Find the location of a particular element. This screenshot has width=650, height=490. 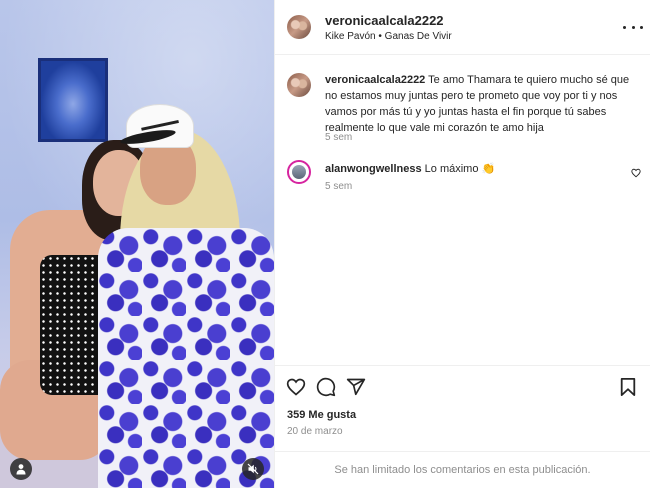

muted-speaker-icon is located at coordinates (253, 469).